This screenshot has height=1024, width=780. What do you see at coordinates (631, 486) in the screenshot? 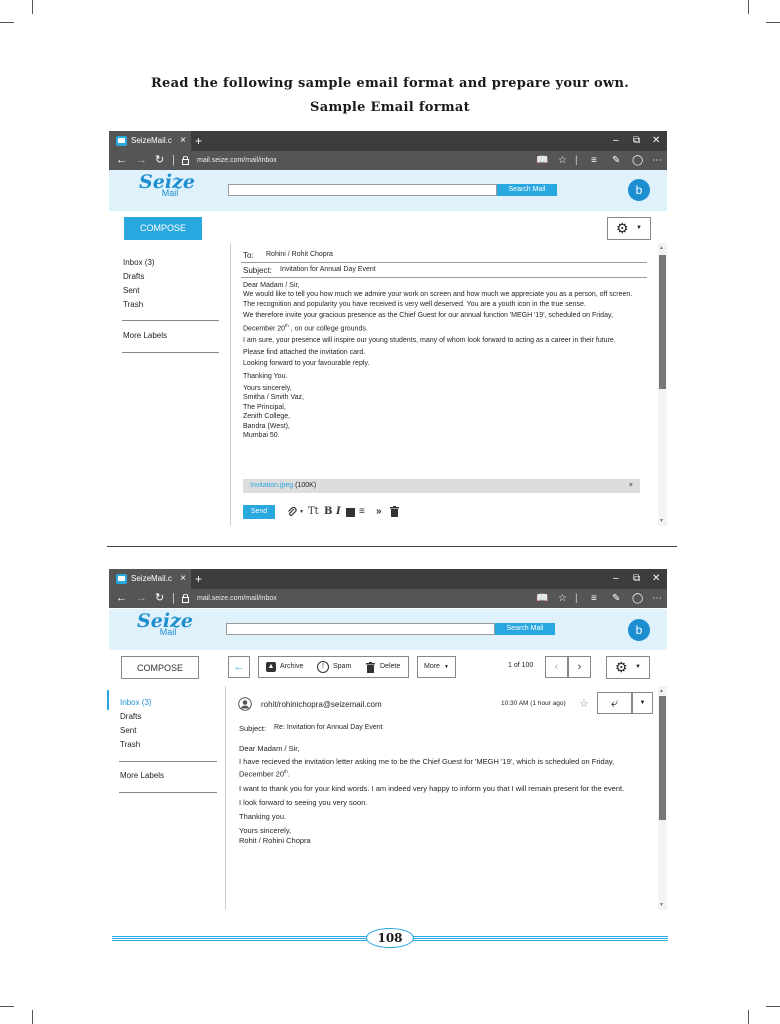
I see `remove-attachment-icon: ×` at bounding box center [631, 486].